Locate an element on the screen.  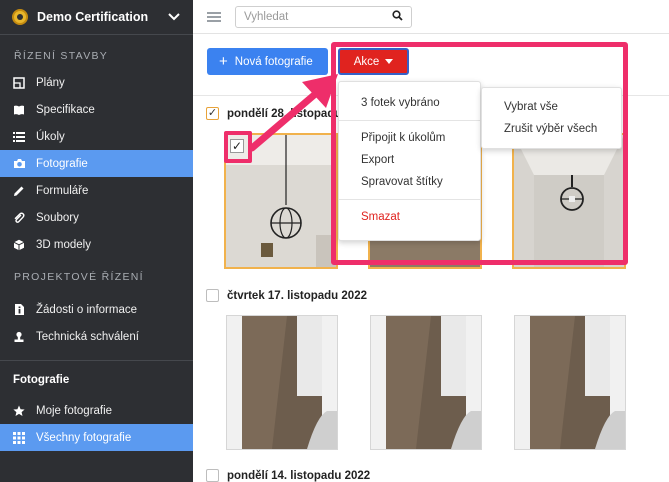
photo-group-header: čtvrtek 17. listopadu 2022 is located at coordinates (286, 295).